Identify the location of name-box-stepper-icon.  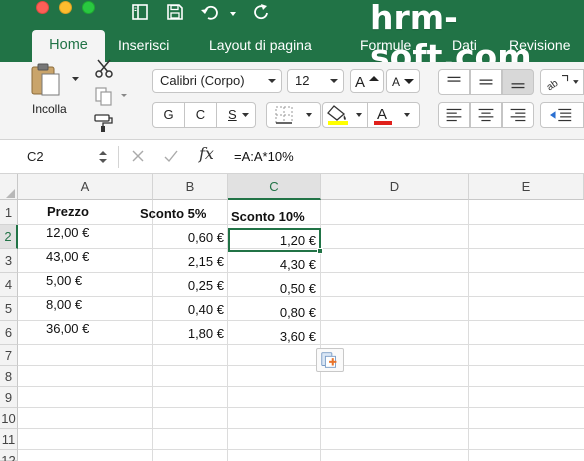
(103, 157).